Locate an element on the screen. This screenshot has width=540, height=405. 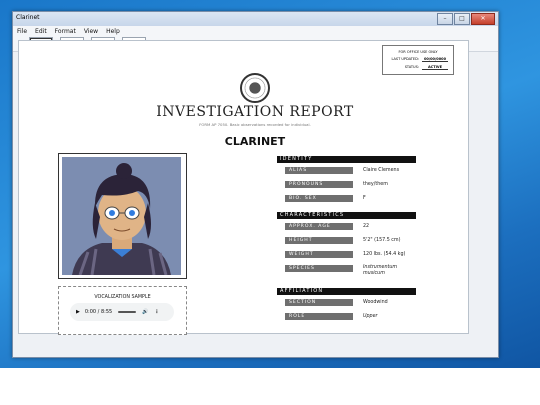
portrait-image is located at coordinates (121, 216).